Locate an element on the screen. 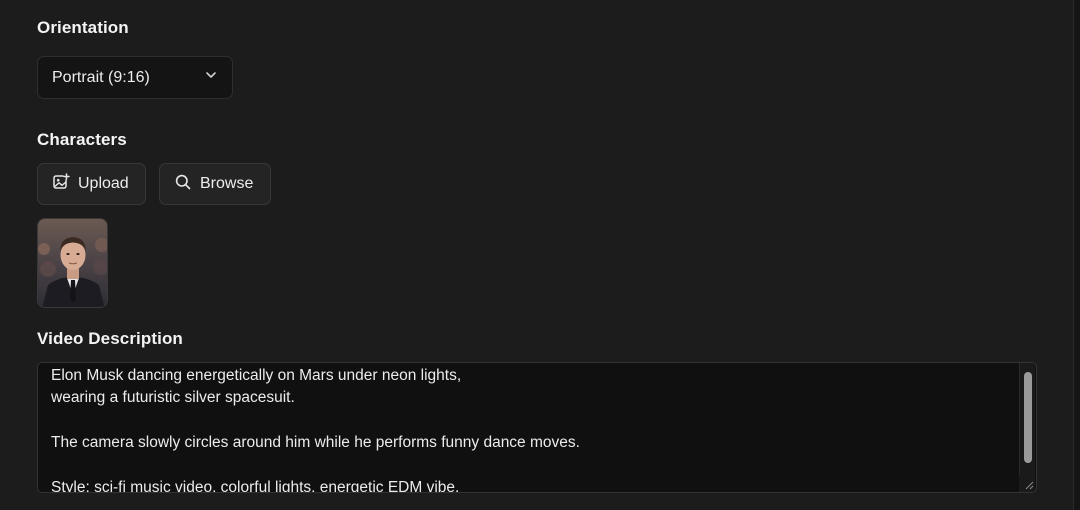 The image size is (1080, 510). resize-handle is located at coordinates (1027, 483).